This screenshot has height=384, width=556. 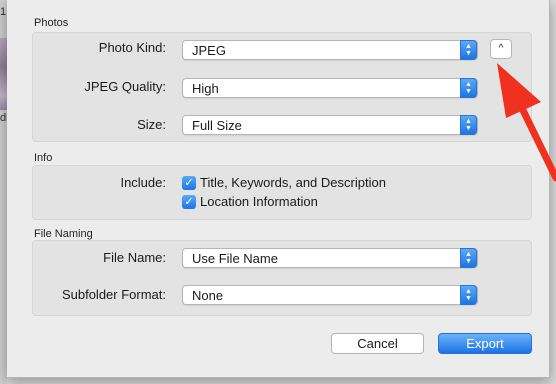 I want to click on annotation-arrow-head, so click(x=519, y=90).